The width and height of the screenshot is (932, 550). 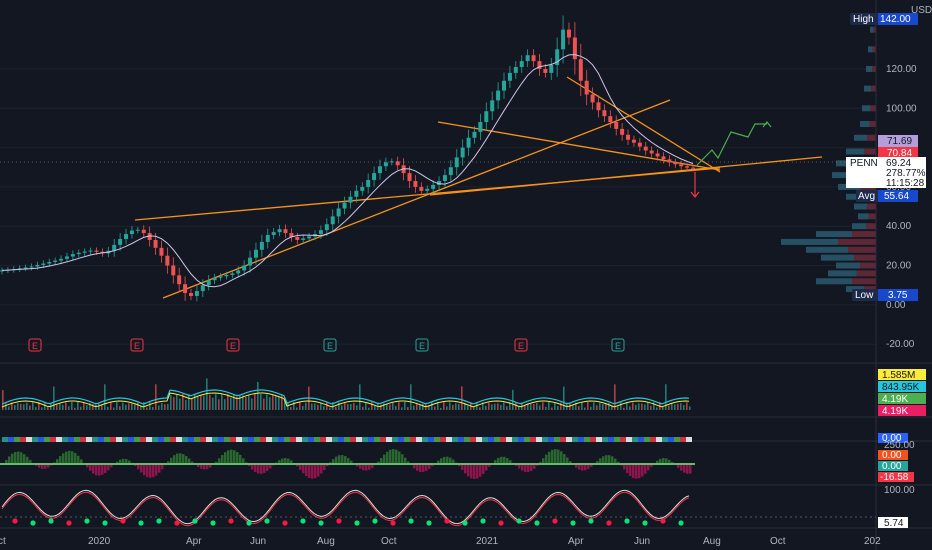 I want to click on vol-tag-2: 843.95K, so click(x=901, y=387).